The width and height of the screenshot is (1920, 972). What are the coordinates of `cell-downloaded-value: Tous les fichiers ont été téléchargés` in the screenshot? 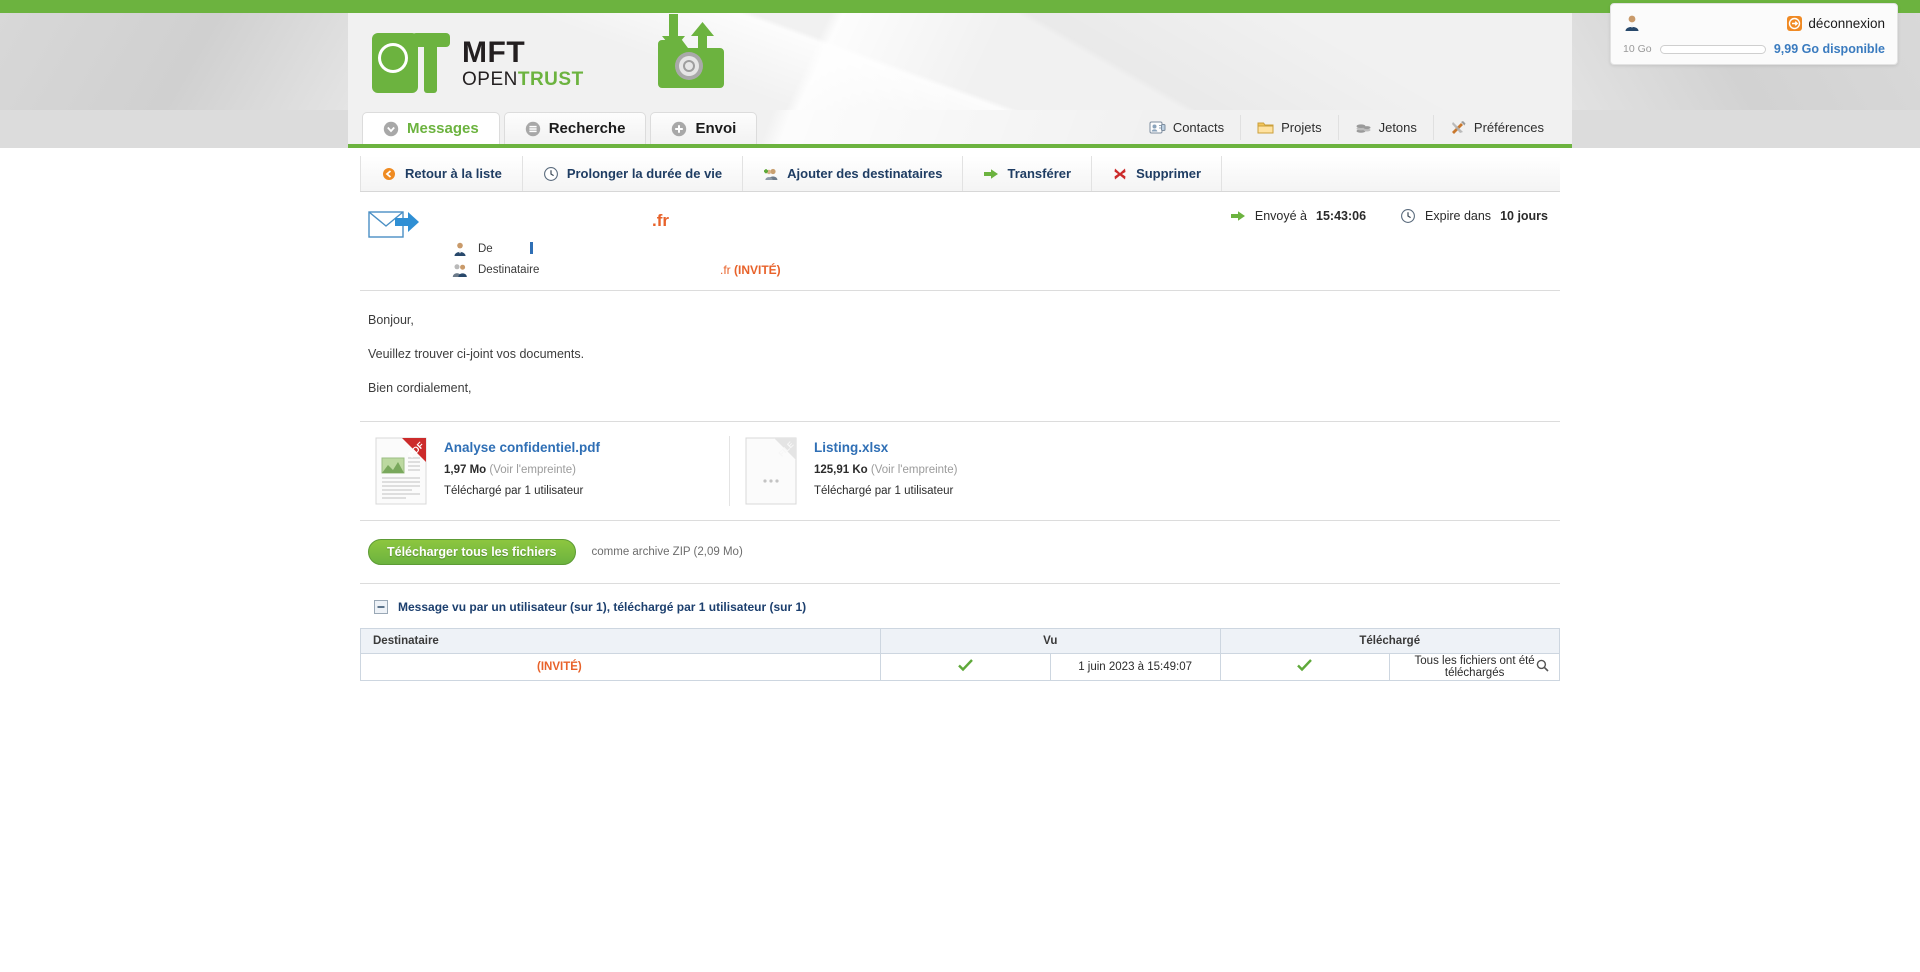 It's located at (1474, 667).